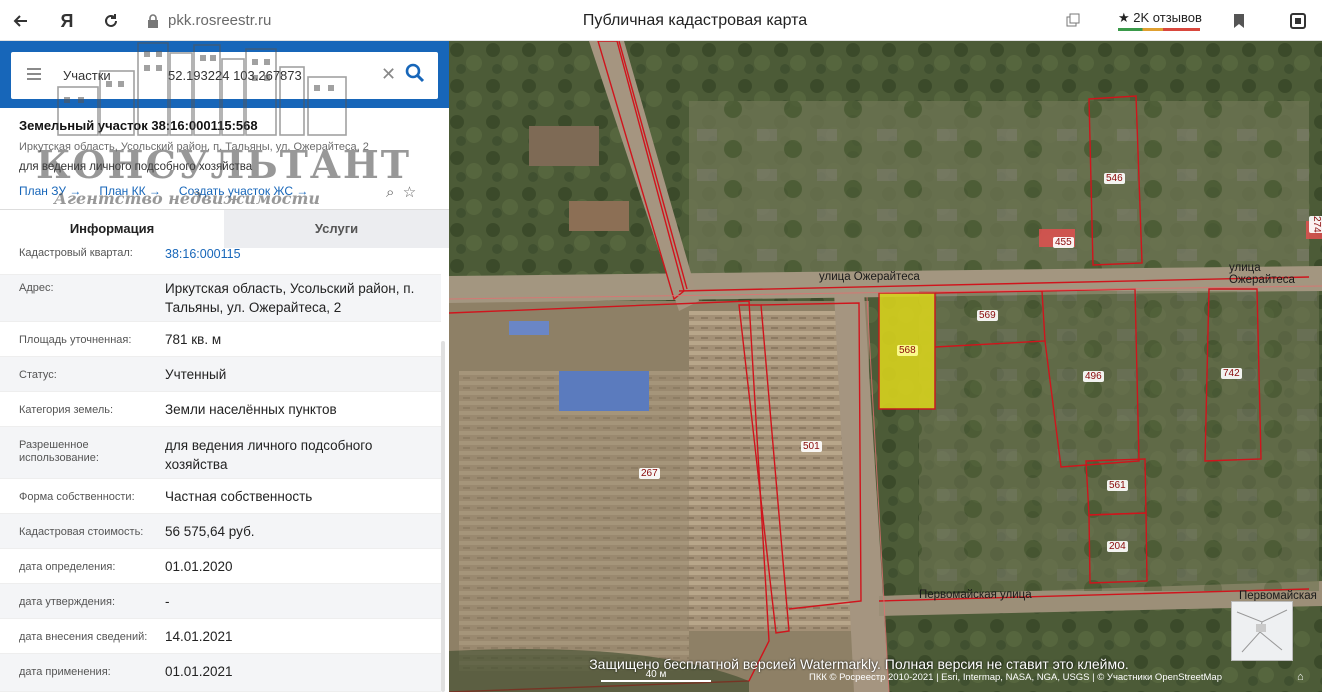 The image size is (1322, 692). I want to click on star-outline-icon: ☆, so click(409, 192).